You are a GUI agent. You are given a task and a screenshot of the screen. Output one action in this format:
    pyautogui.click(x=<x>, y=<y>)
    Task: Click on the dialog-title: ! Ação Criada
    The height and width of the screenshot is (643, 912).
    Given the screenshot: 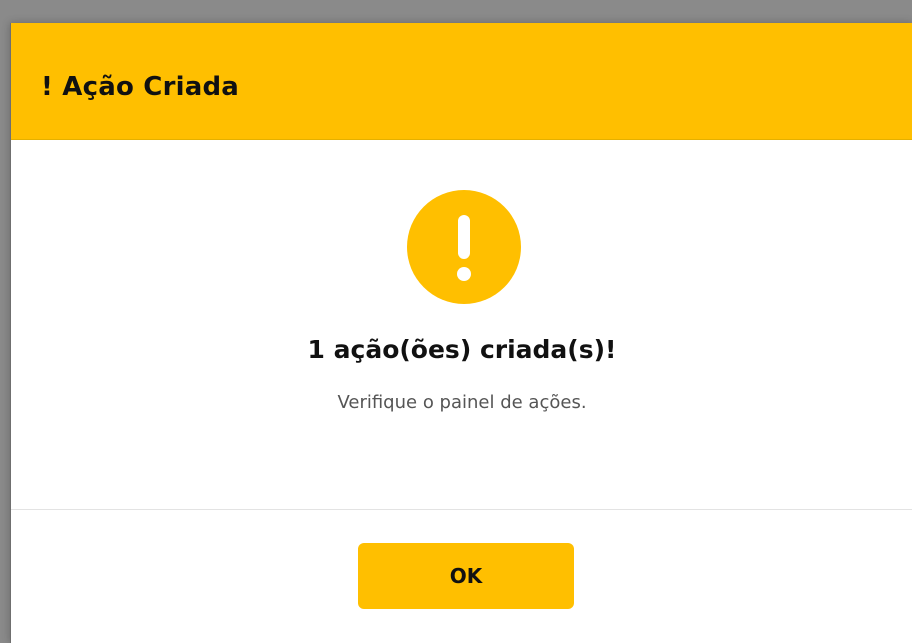 What is the action you would take?
    pyautogui.click(x=140, y=87)
    